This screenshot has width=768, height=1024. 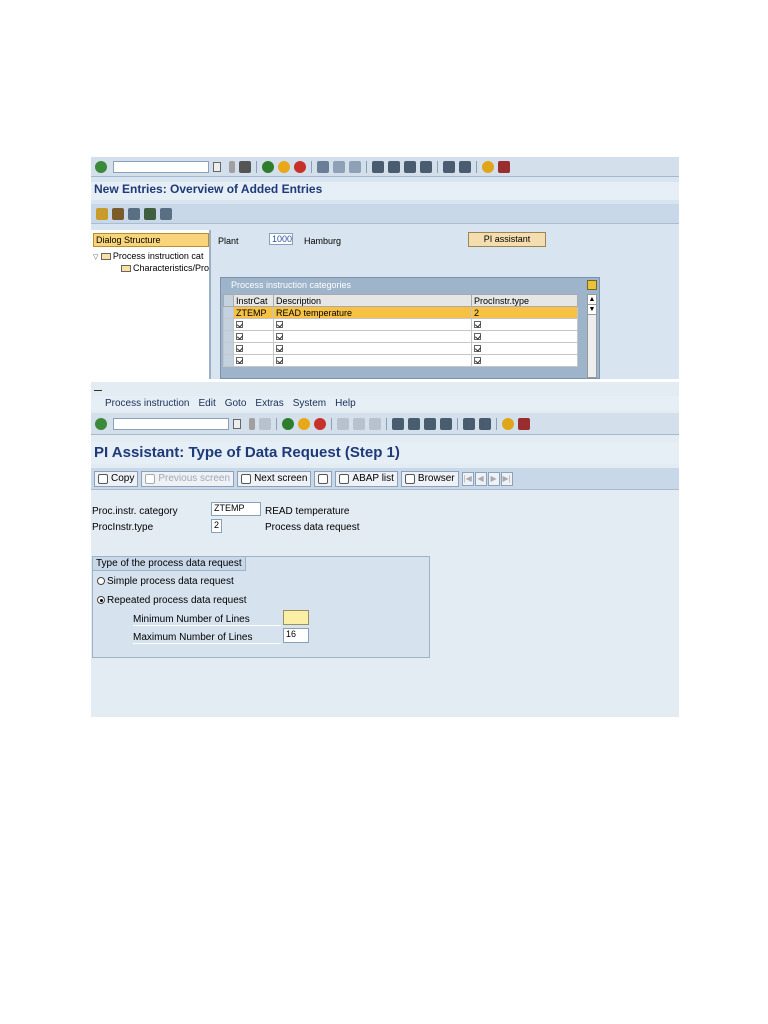 I want to click on proc-instr-category-field: ZTEMP, so click(x=236, y=509).